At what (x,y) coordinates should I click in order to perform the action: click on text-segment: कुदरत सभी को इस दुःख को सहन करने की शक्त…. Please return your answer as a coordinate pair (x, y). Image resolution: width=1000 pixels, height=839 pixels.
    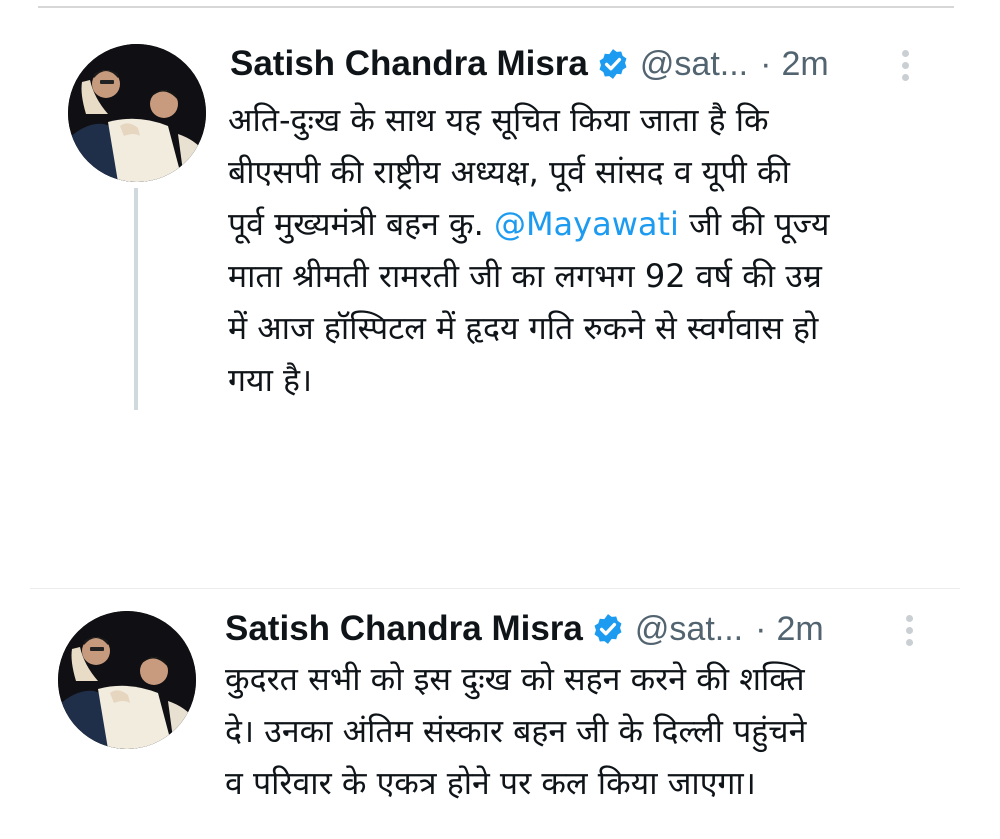
    Looking at the image, I should click on (515, 679).